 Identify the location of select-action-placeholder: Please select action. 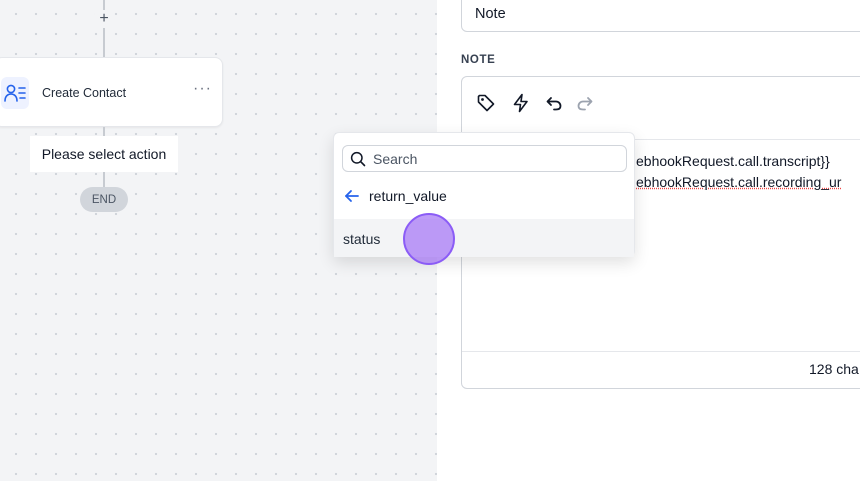
(104, 154).